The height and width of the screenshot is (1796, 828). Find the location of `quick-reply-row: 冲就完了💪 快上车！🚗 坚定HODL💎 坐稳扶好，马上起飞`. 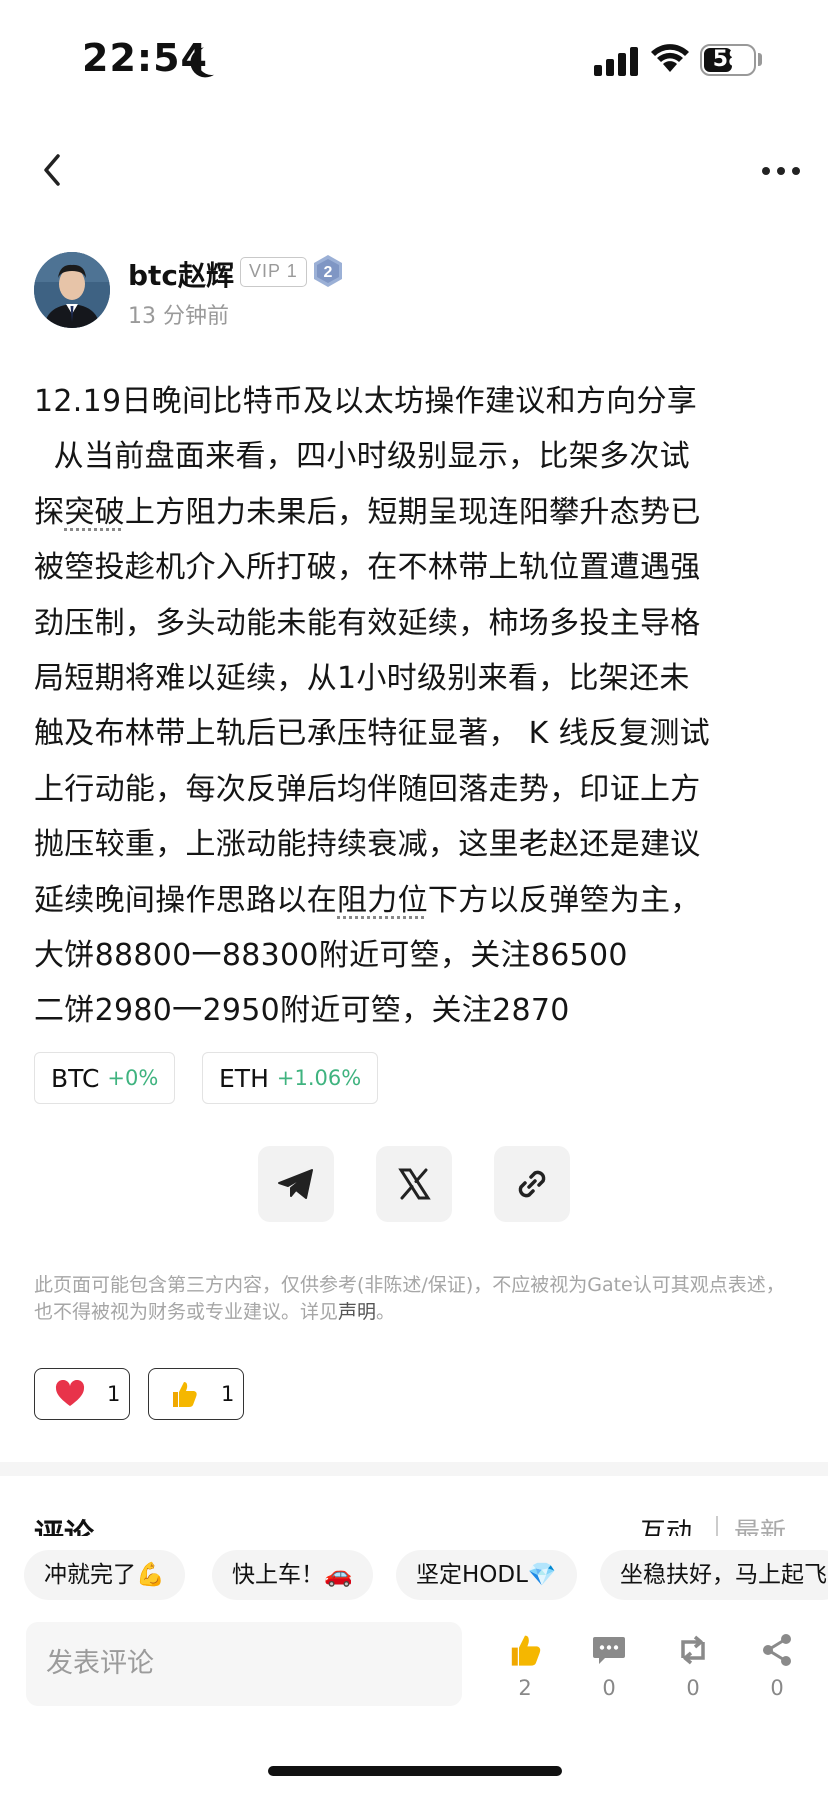

quick-reply-row: 冲就完了💪 快上车！🚗 坚定HODL💎 坐稳扶好，马上起飞 is located at coordinates (414, 1575).